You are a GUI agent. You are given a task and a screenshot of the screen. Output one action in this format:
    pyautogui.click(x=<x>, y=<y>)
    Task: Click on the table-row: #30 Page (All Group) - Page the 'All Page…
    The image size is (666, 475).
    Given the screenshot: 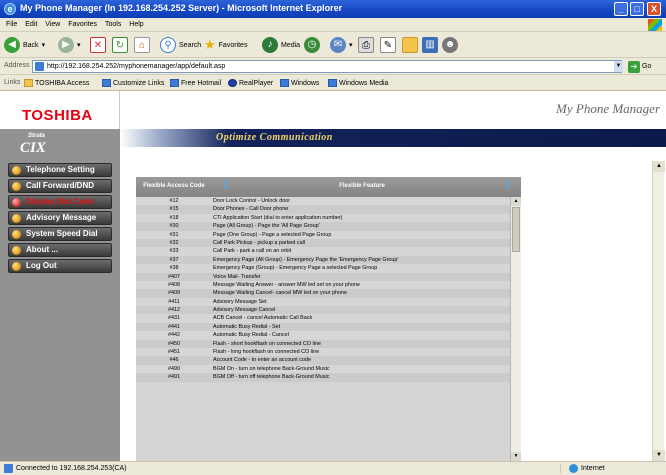 What is the action you would take?
    pyautogui.click(x=328, y=226)
    